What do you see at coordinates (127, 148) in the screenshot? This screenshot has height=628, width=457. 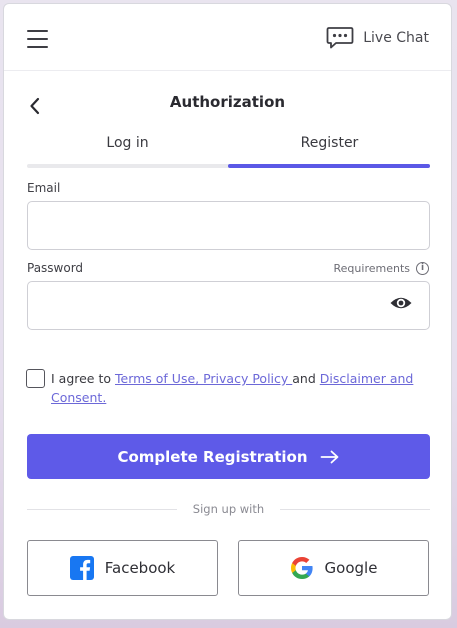 I see `tab-login: Log in` at bounding box center [127, 148].